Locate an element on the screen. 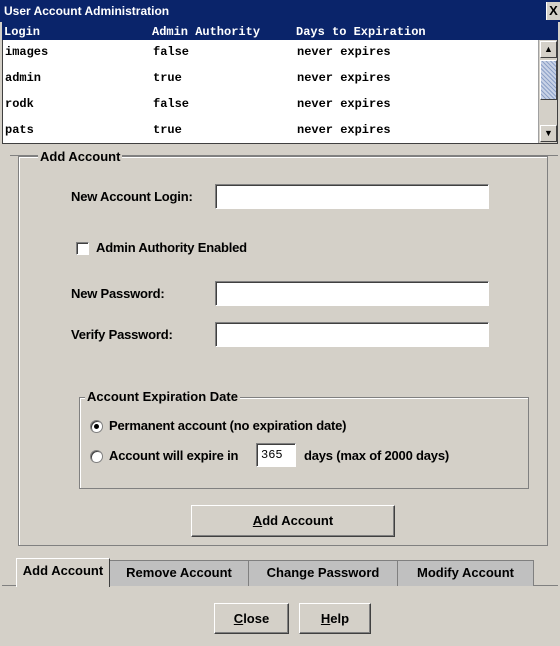 The image size is (560, 646). close-button: Close is located at coordinates (251, 618).